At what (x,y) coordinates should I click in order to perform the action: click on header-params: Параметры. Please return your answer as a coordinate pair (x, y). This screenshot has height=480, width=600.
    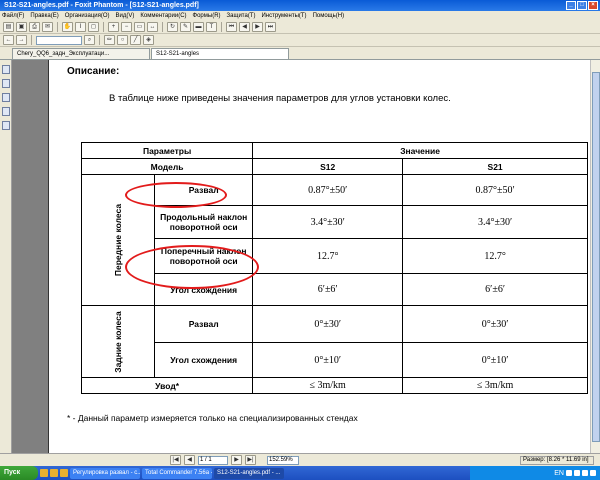
    Looking at the image, I should click on (167, 150).